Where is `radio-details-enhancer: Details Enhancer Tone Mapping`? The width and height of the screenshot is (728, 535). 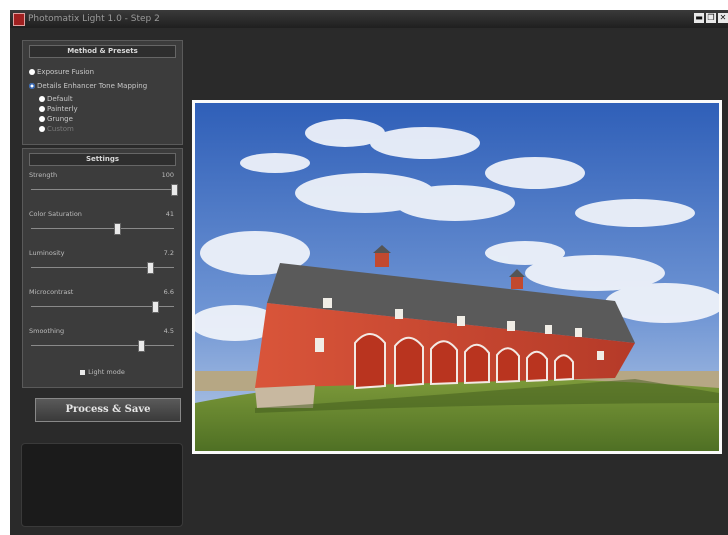 radio-details-enhancer: Details Enhancer Tone Mapping is located at coordinates (88, 86).